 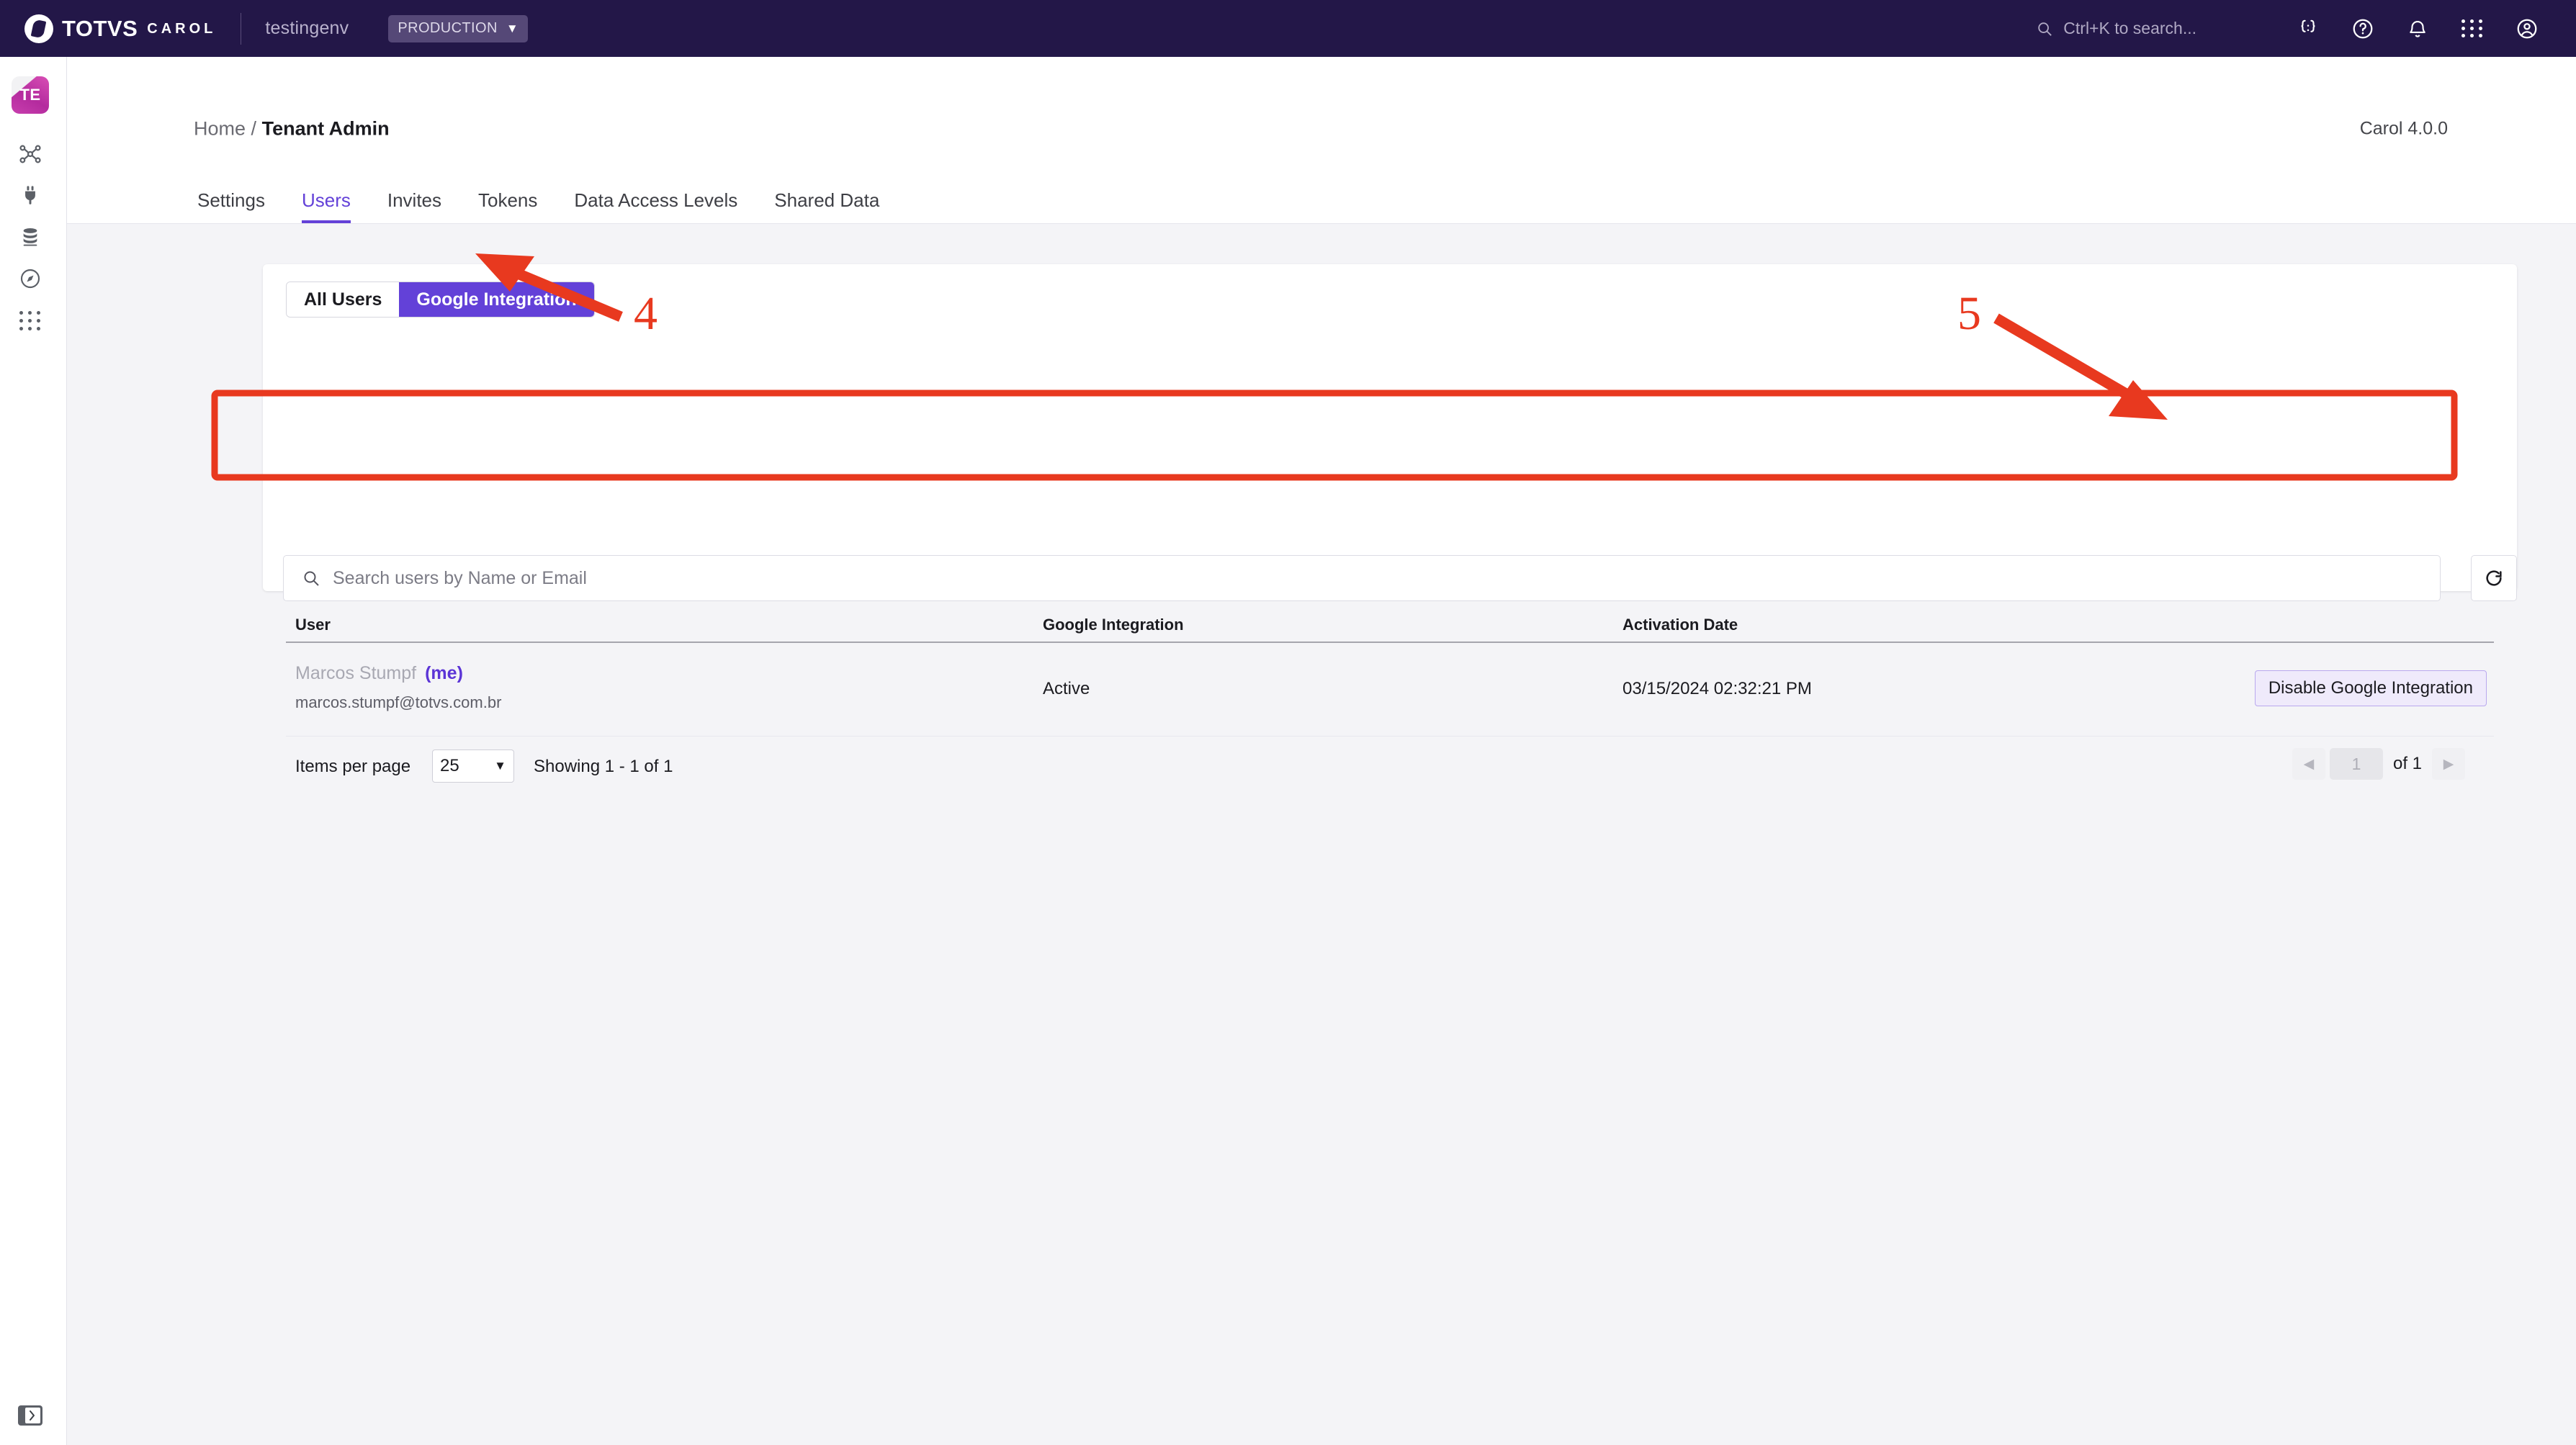 I want to click on tenant-avatar: TE, so click(x=30, y=95).